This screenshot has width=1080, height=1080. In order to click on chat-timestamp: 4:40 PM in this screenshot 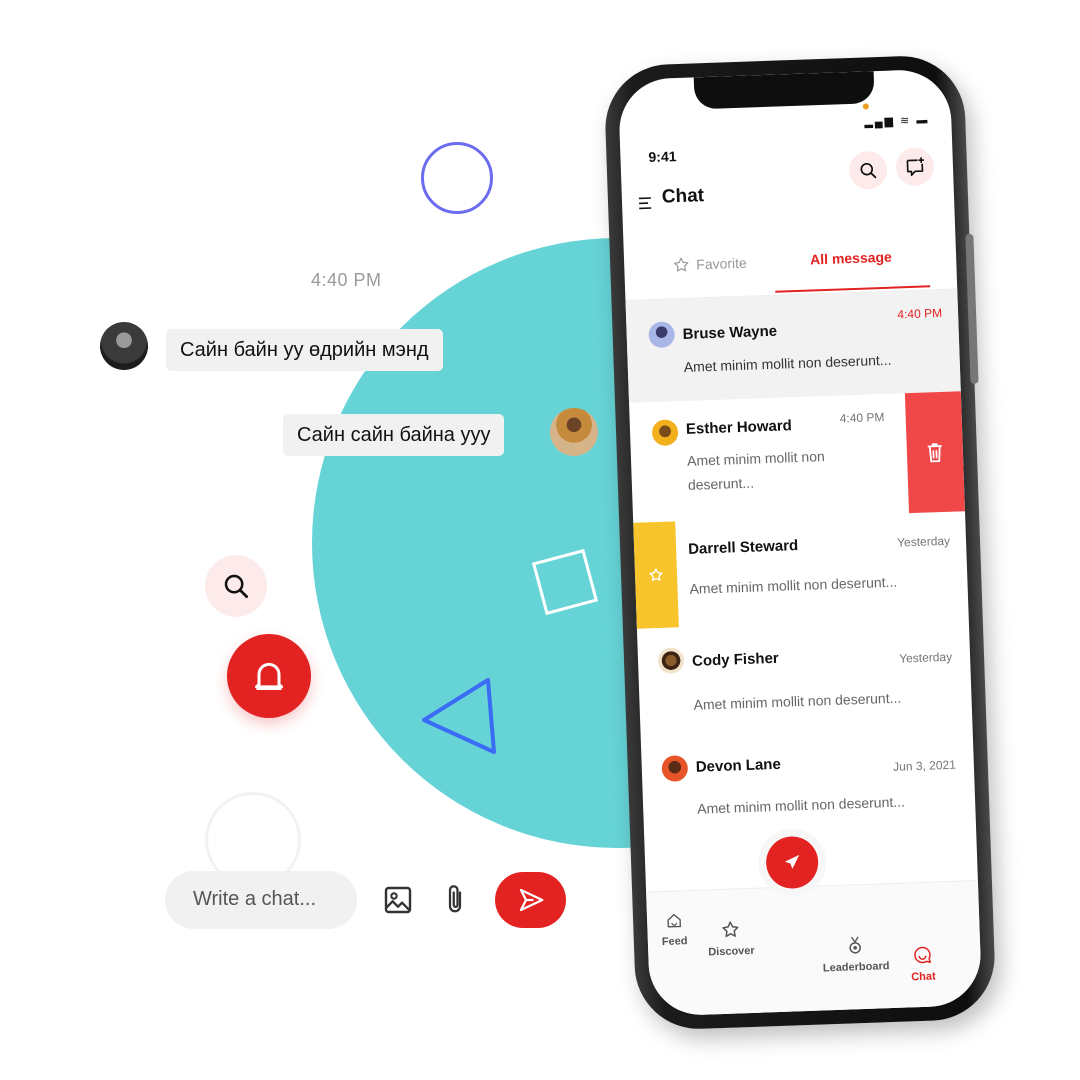, I will do `click(346, 280)`.